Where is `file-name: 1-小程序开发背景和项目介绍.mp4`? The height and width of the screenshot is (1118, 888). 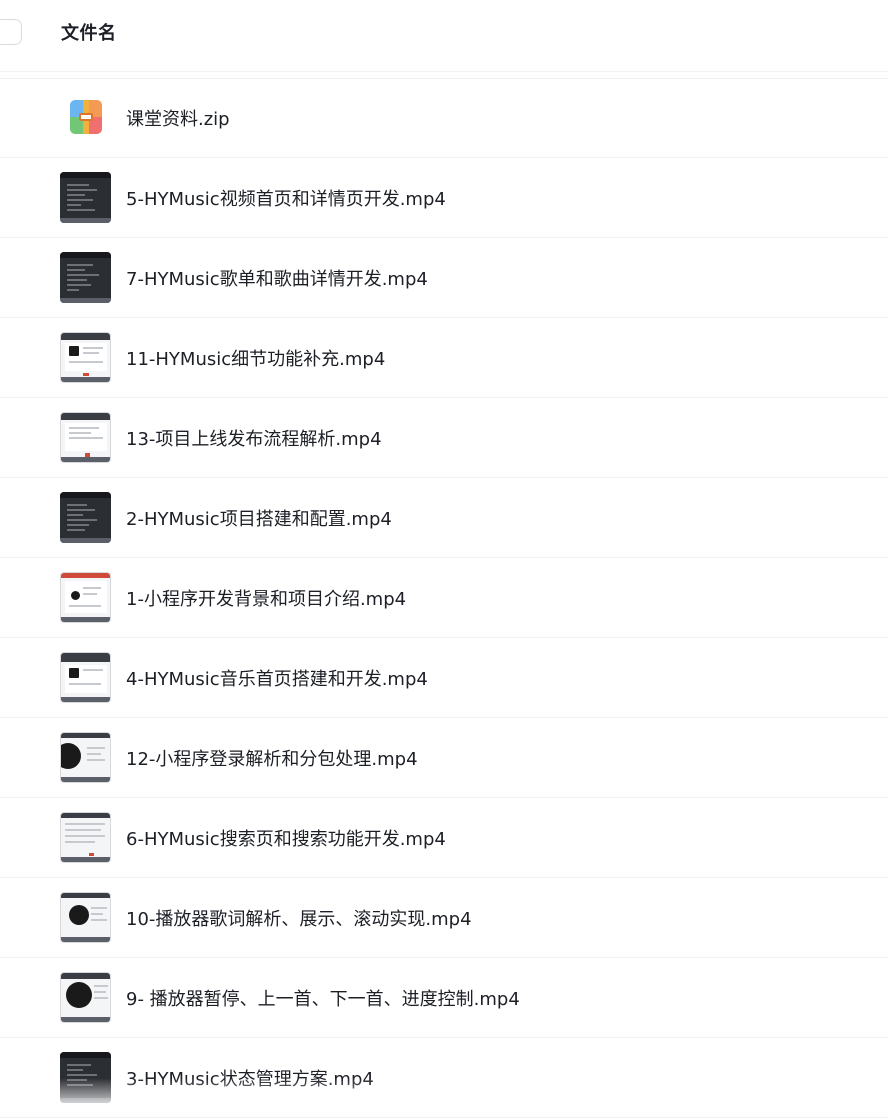 file-name: 1-小程序开发背景和项目介绍.mp4 is located at coordinates (266, 598).